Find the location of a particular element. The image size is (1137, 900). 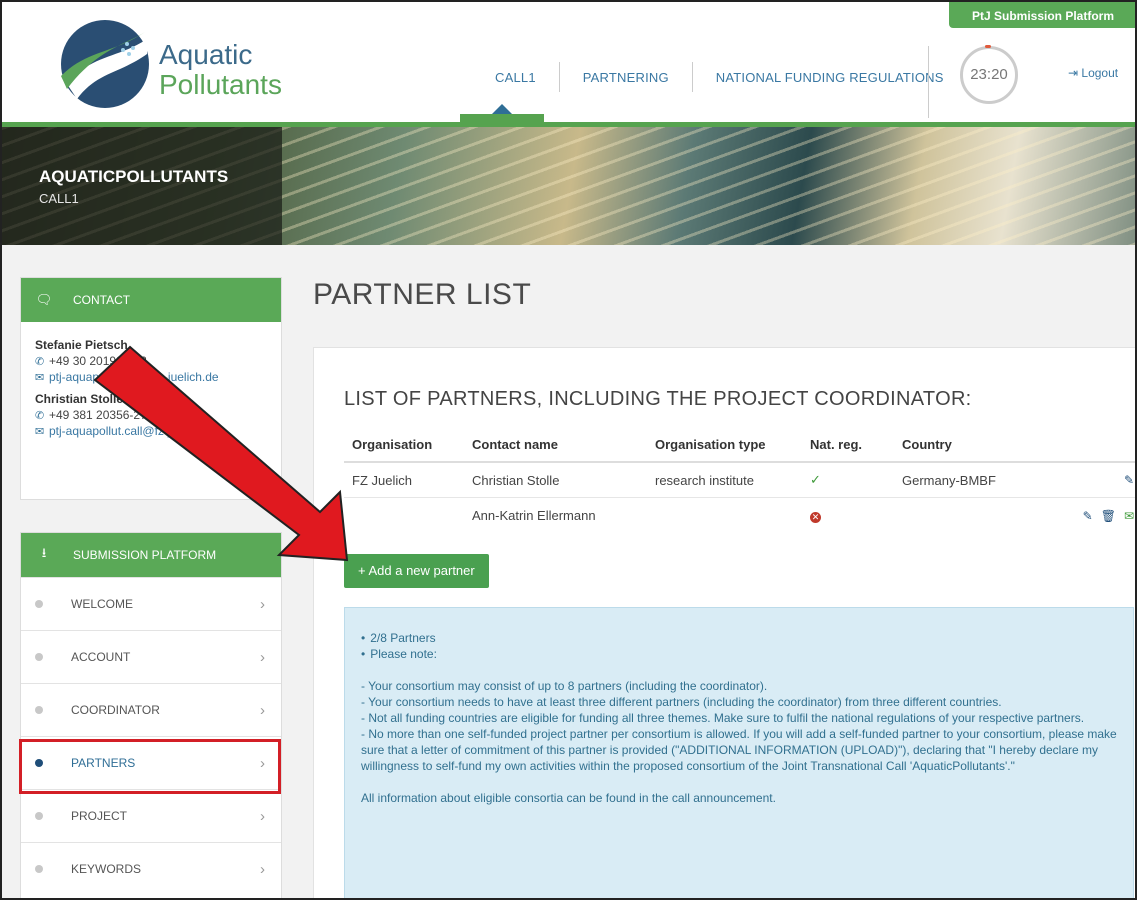

sidebar-item-label: WELCOME is located at coordinates (102, 604).